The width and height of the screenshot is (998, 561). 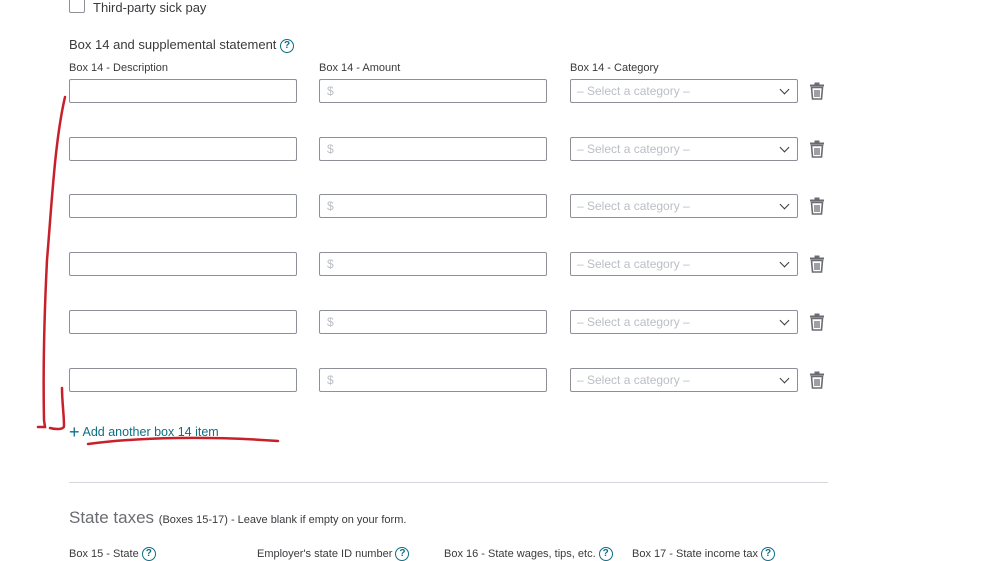 What do you see at coordinates (119, 68) in the screenshot?
I see `box14-description-label: Box 14 - Description` at bounding box center [119, 68].